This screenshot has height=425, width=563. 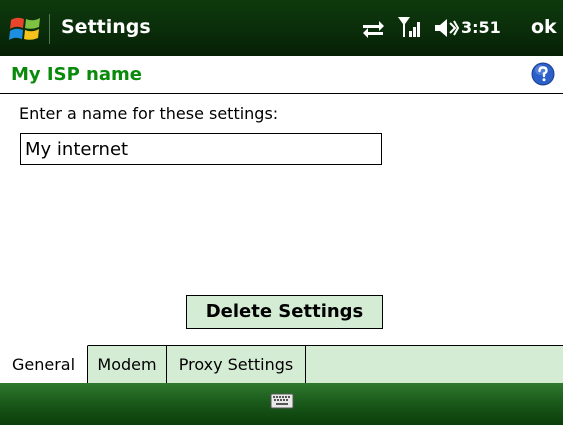 I want to click on tab-general: General, so click(x=44, y=364).